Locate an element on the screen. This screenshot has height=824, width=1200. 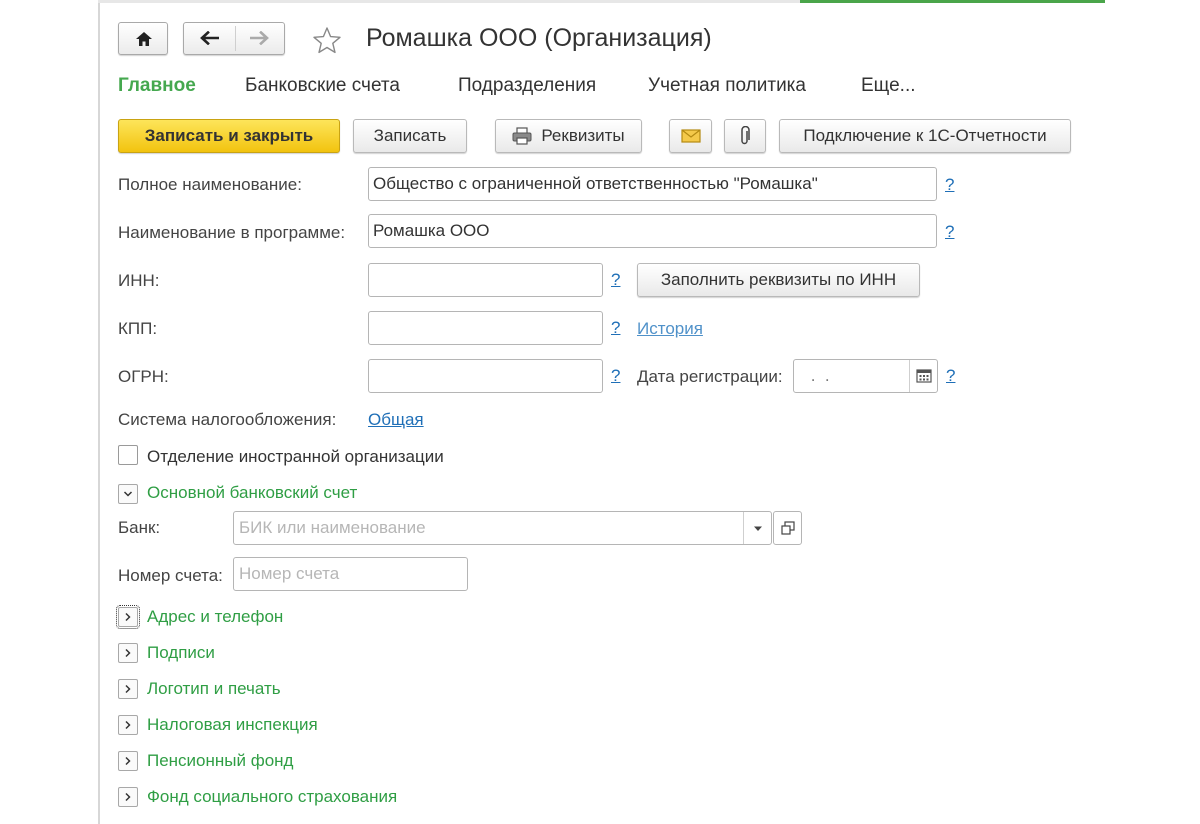
social-insurance-group-title: Фонд социального страхования is located at coordinates (272, 797).